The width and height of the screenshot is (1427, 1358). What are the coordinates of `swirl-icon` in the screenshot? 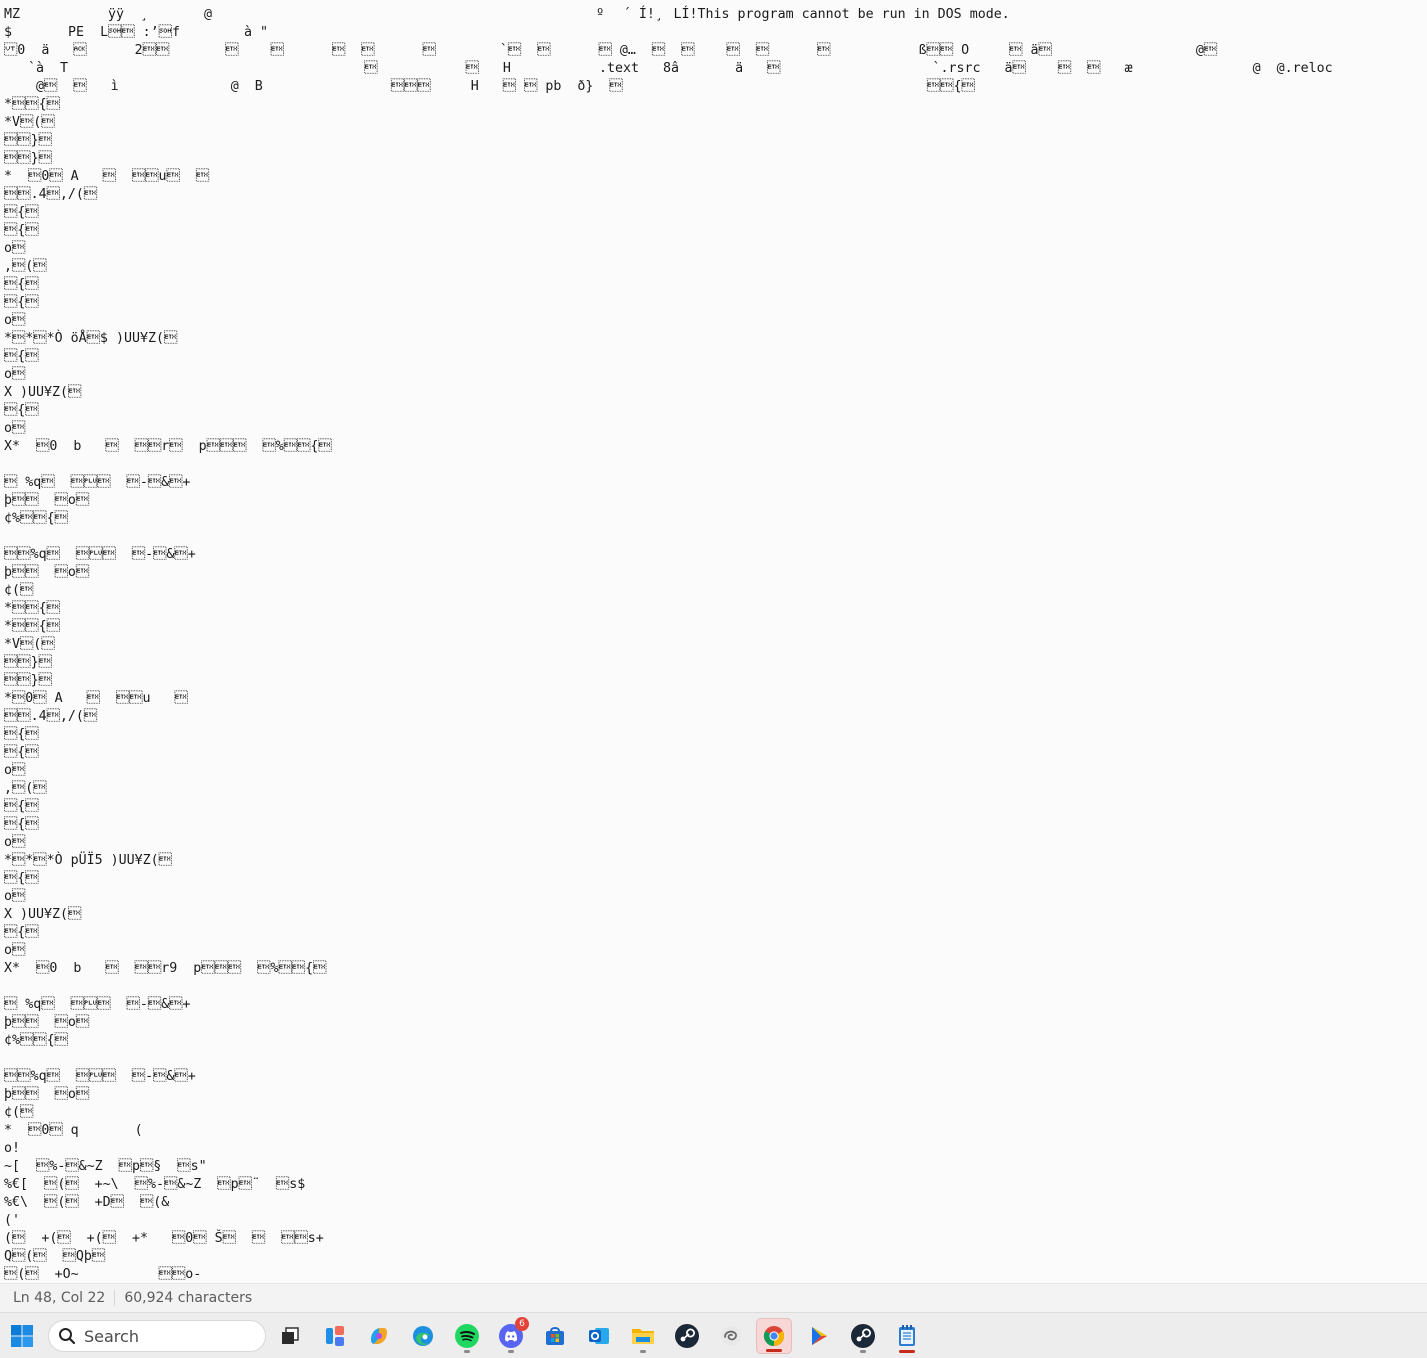 It's located at (731, 1336).